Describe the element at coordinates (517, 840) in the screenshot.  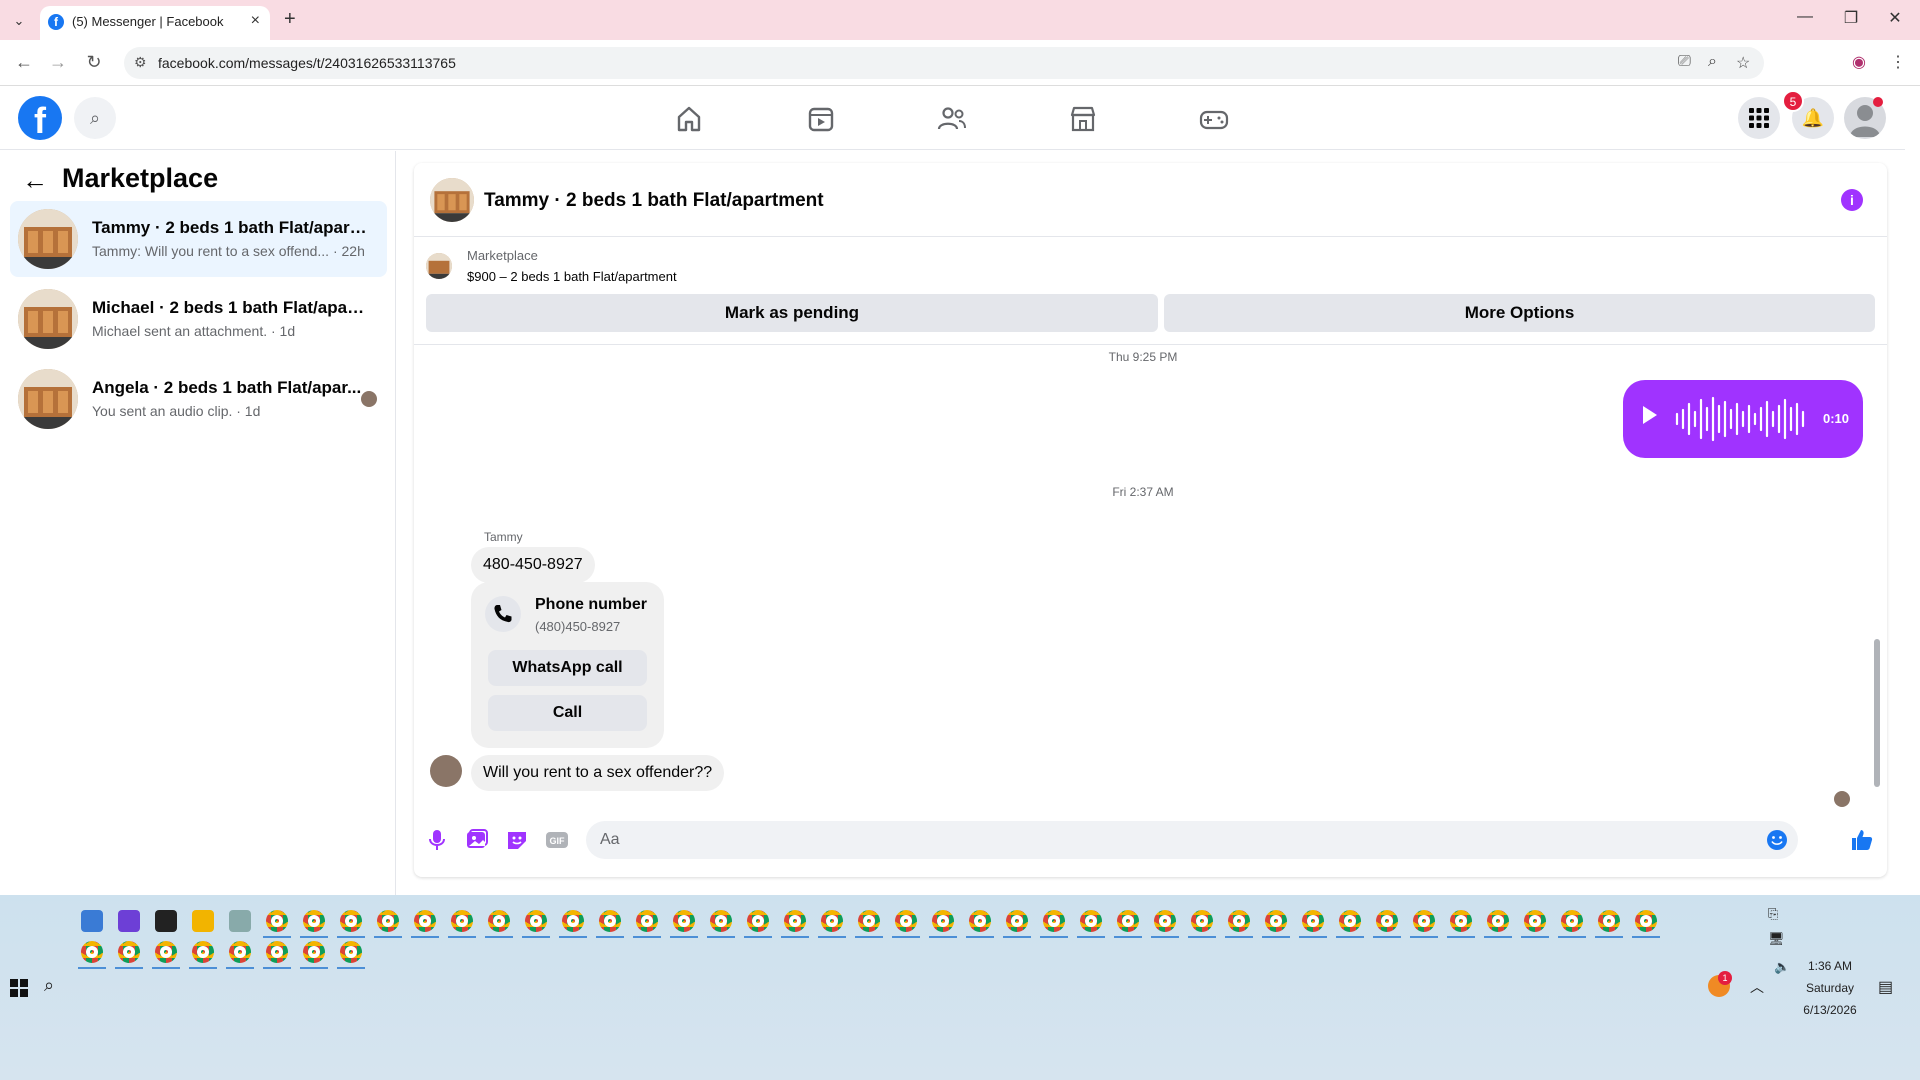
I see `sticker-icon` at that location.